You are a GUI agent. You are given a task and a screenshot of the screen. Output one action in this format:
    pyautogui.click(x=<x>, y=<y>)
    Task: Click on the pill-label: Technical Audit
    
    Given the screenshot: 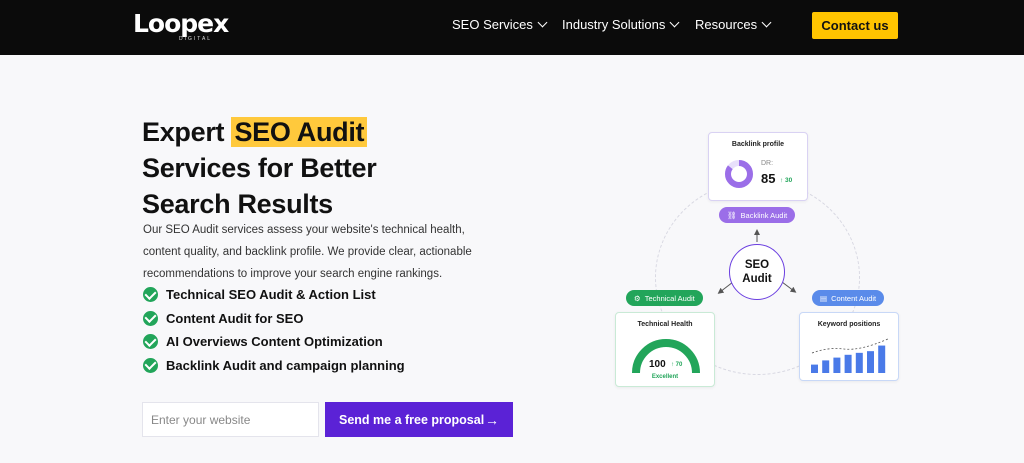 What is the action you would take?
    pyautogui.click(x=669, y=298)
    